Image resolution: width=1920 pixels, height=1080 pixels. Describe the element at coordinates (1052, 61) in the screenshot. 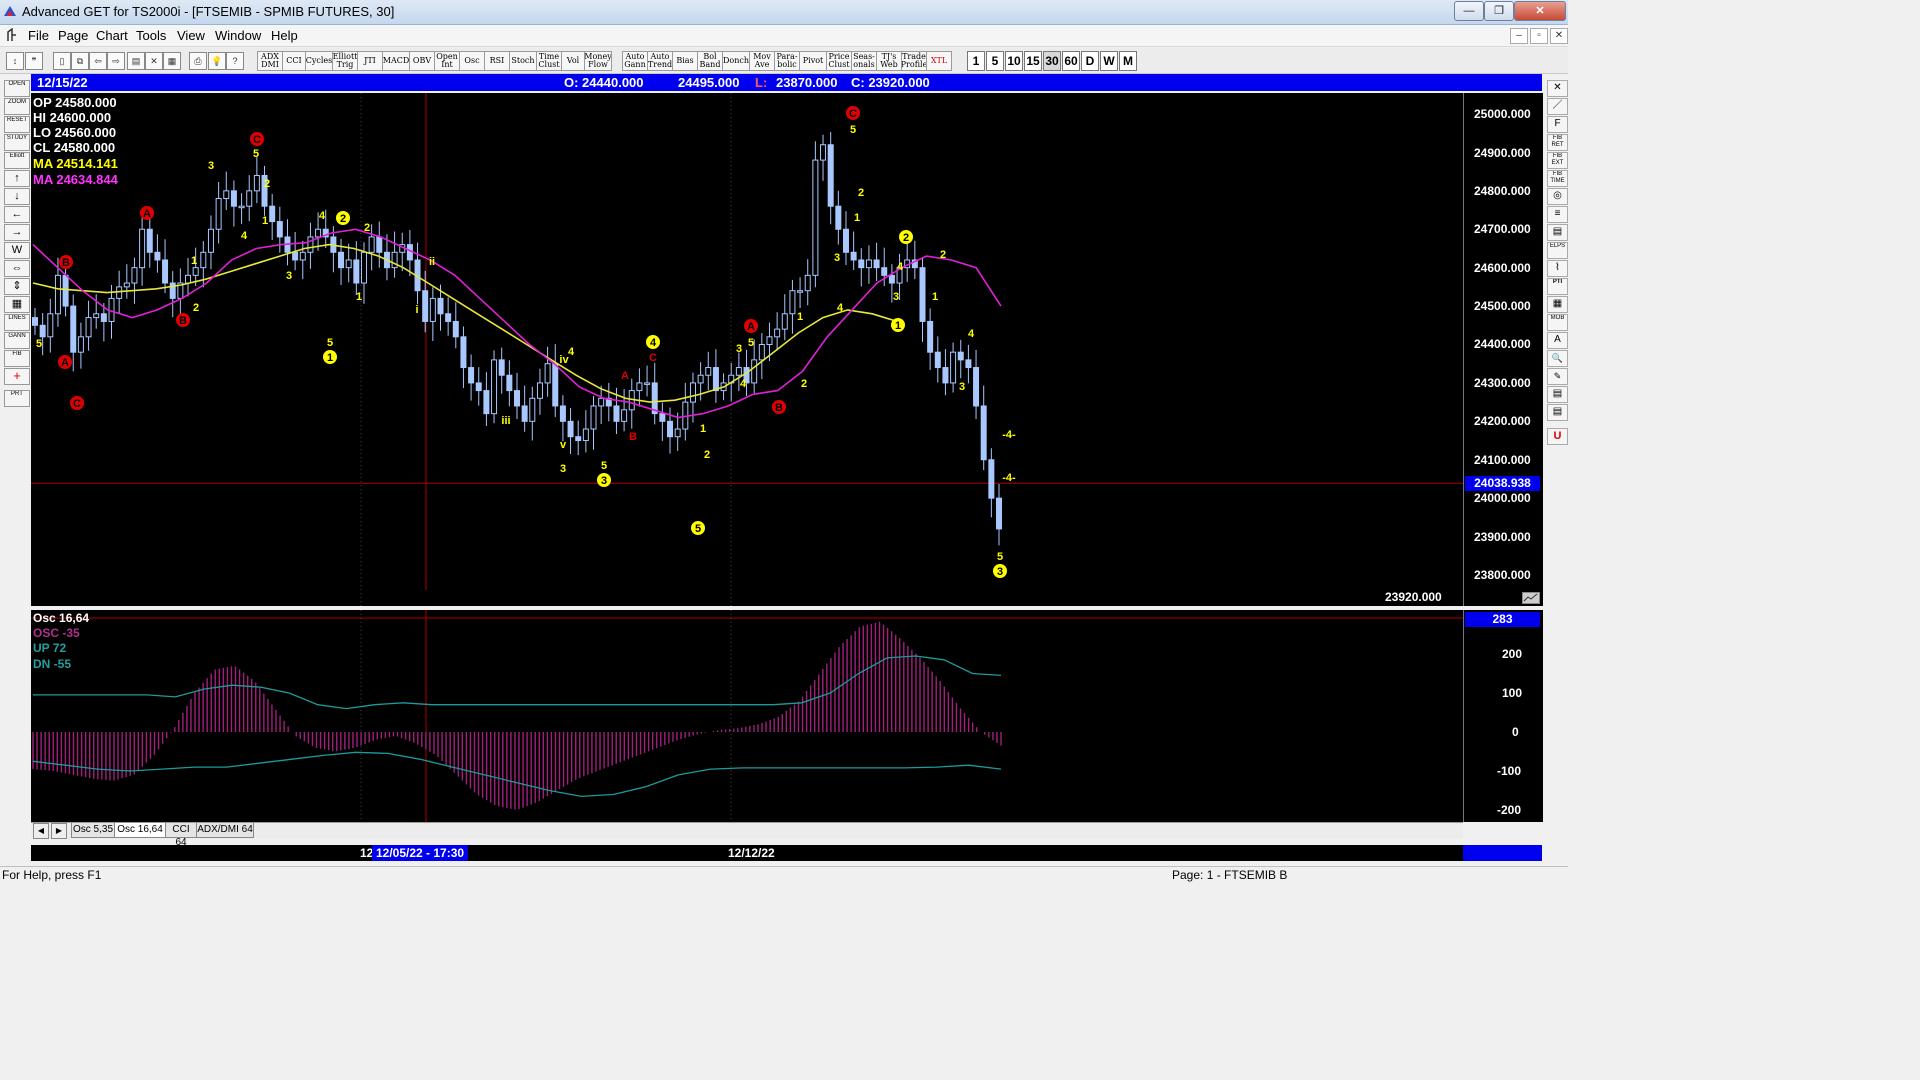

I see `timeframe-30: 30` at that location.